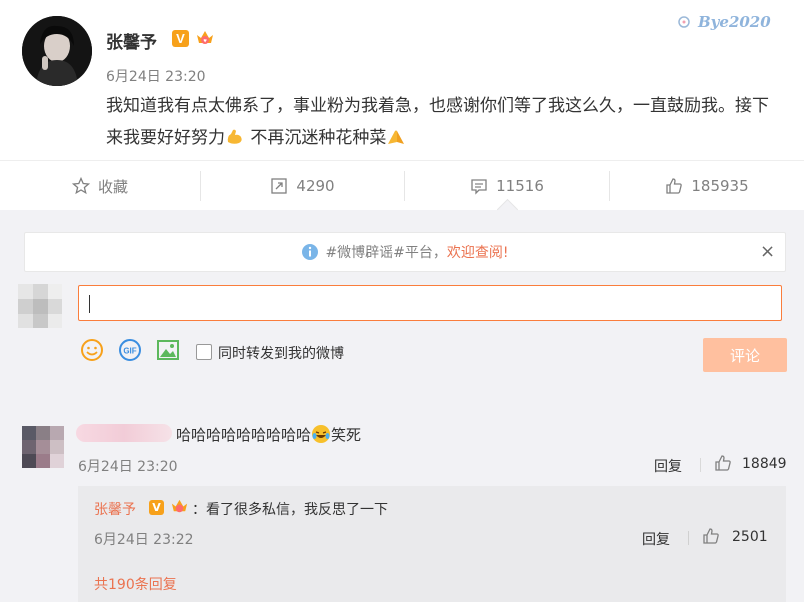 Image resolution: width=804 pixels, height=602 pixels. What do you see at coordinates (396, 136) in the screenshot?
I see `folded-hands-icon` at bounding box center [396, 136].